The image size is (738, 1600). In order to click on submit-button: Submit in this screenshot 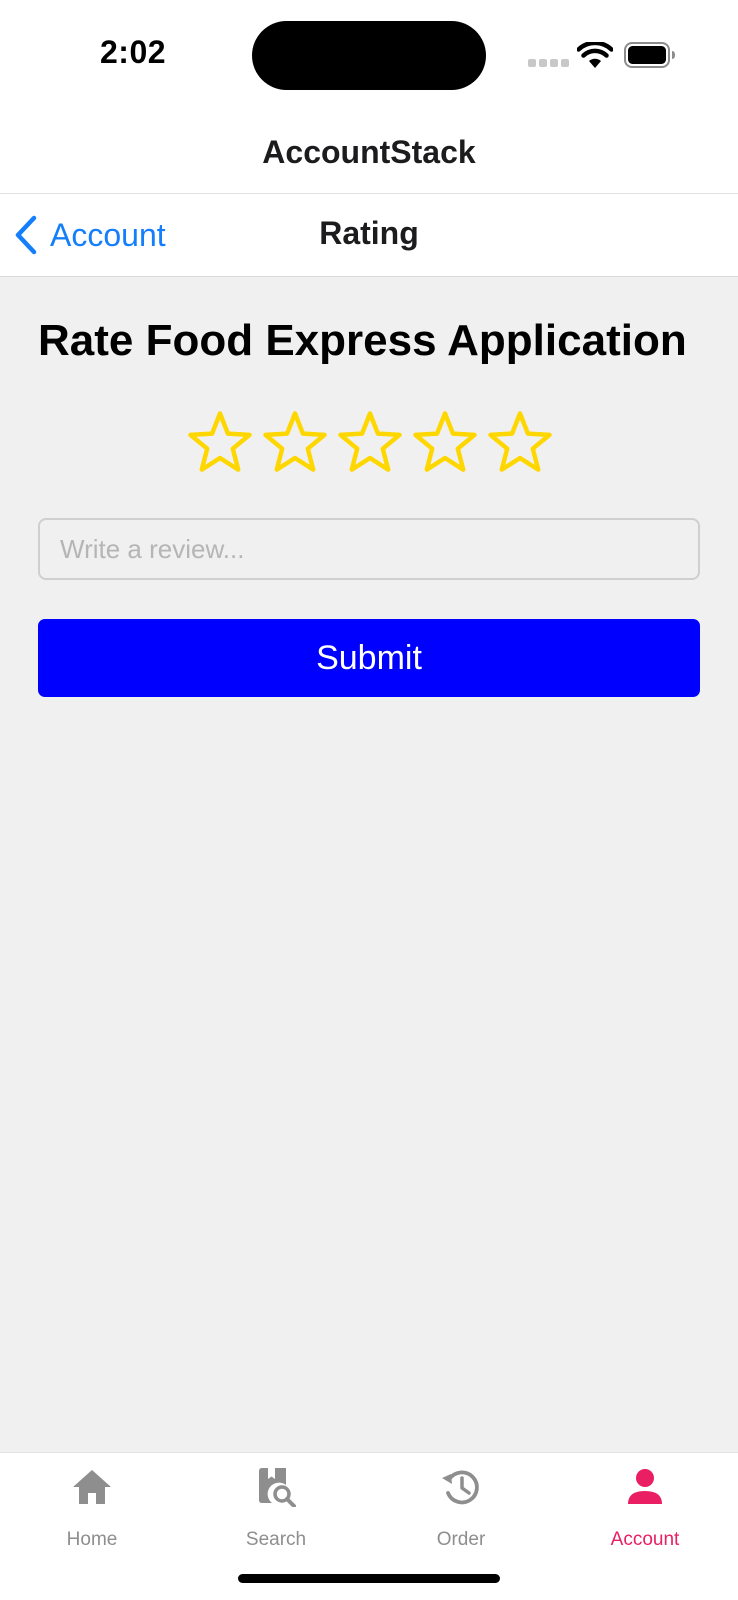, I will do `click(369, 658)`.